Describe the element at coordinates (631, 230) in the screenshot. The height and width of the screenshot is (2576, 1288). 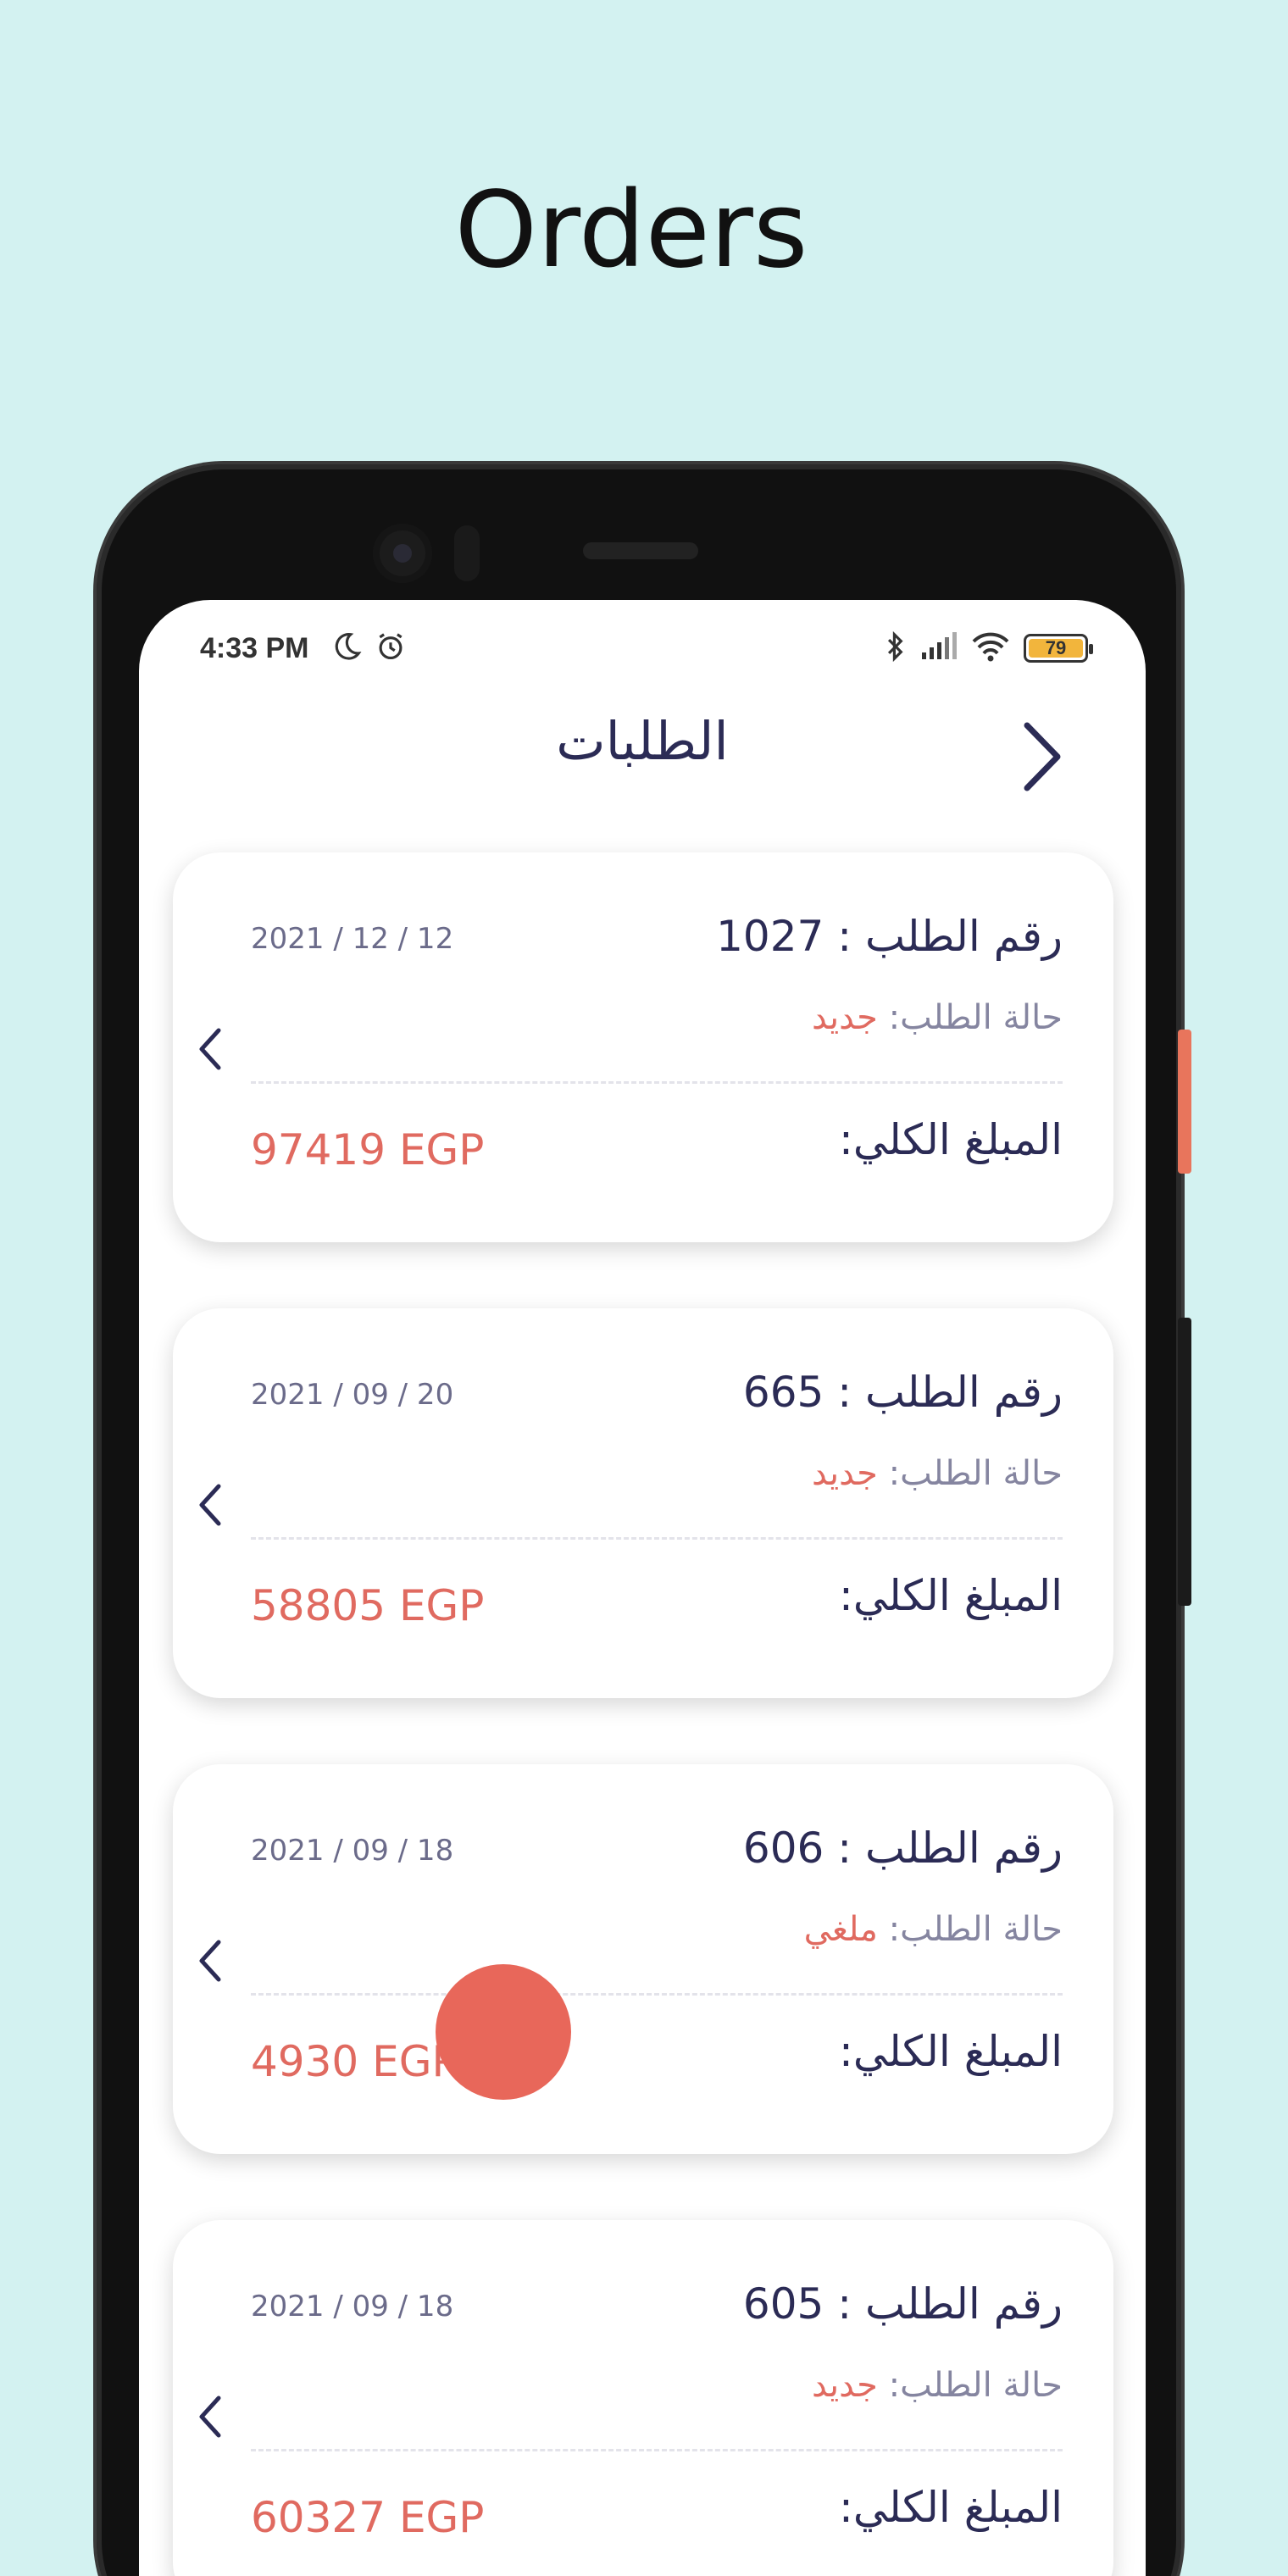
I see `promo-title: Orders` at that location.